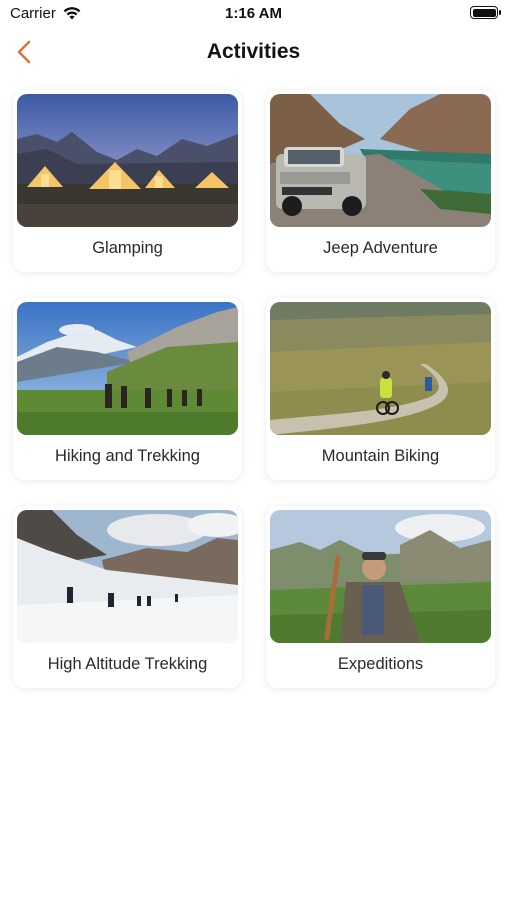 This screenshot has height=900, width=507. Describe the element at coordinates (380, 368) in the screenshot. I see `mountain-biking-photo` at that location.